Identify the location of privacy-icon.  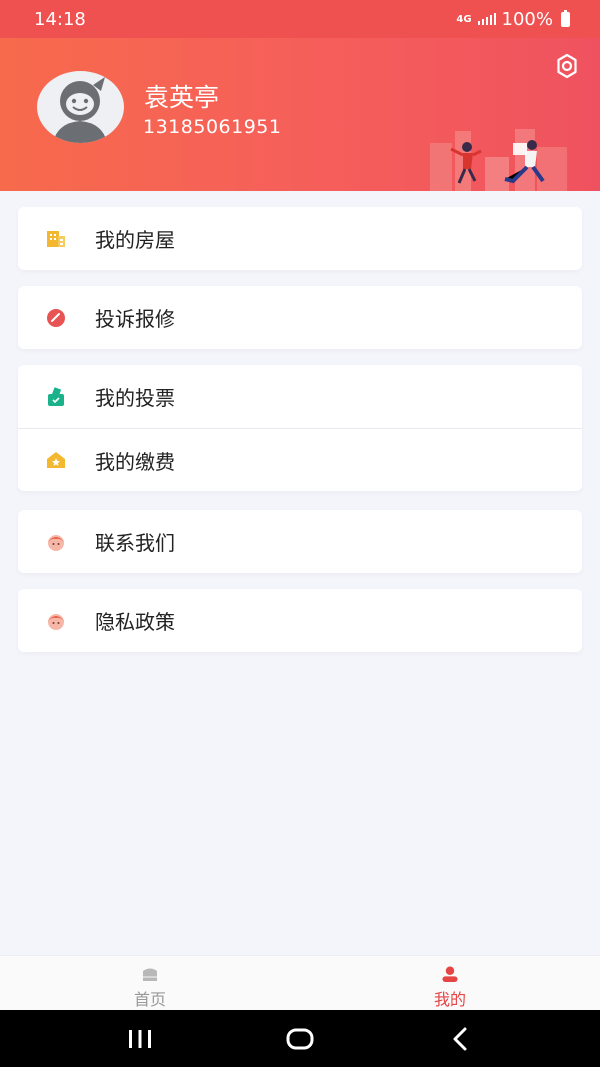
(56, 621).